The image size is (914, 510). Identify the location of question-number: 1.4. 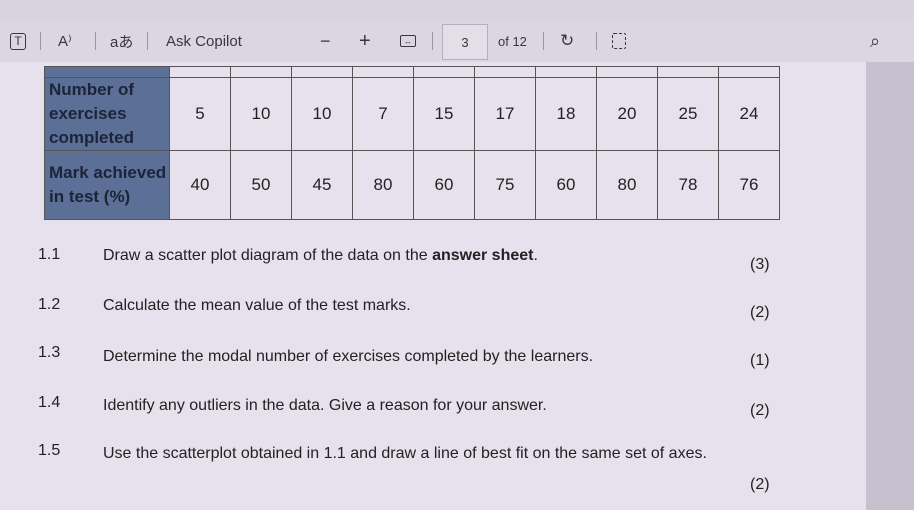
(49, 402).